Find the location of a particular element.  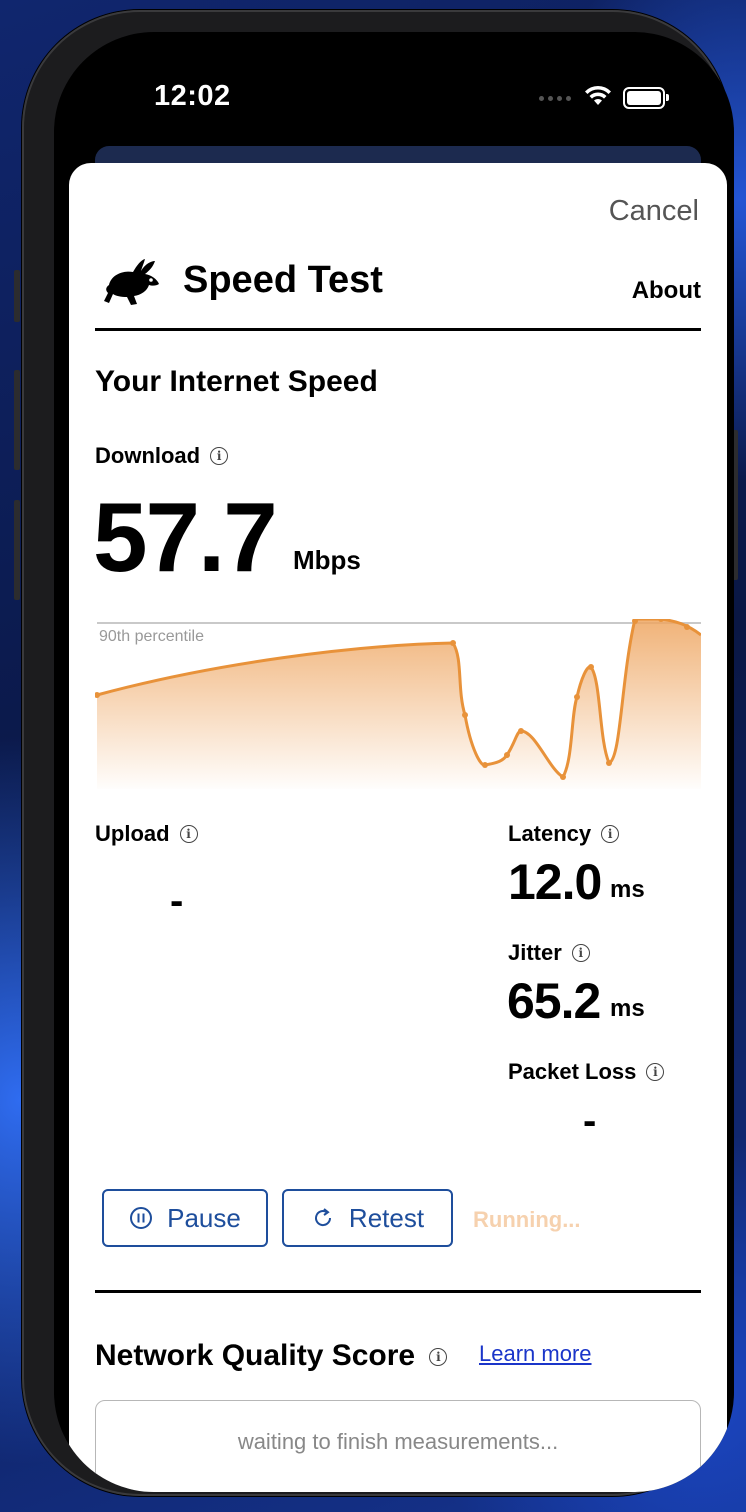

download-label: Download i is located at coordinates (162, 456).